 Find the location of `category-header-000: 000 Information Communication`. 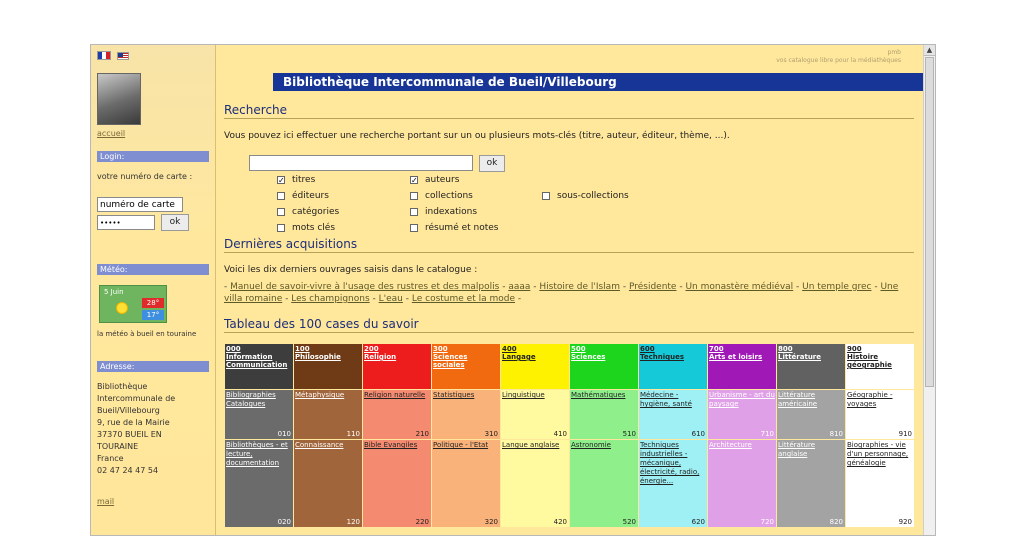

category-header-000: 000 Information Communication is located at coordinates (259, 366).